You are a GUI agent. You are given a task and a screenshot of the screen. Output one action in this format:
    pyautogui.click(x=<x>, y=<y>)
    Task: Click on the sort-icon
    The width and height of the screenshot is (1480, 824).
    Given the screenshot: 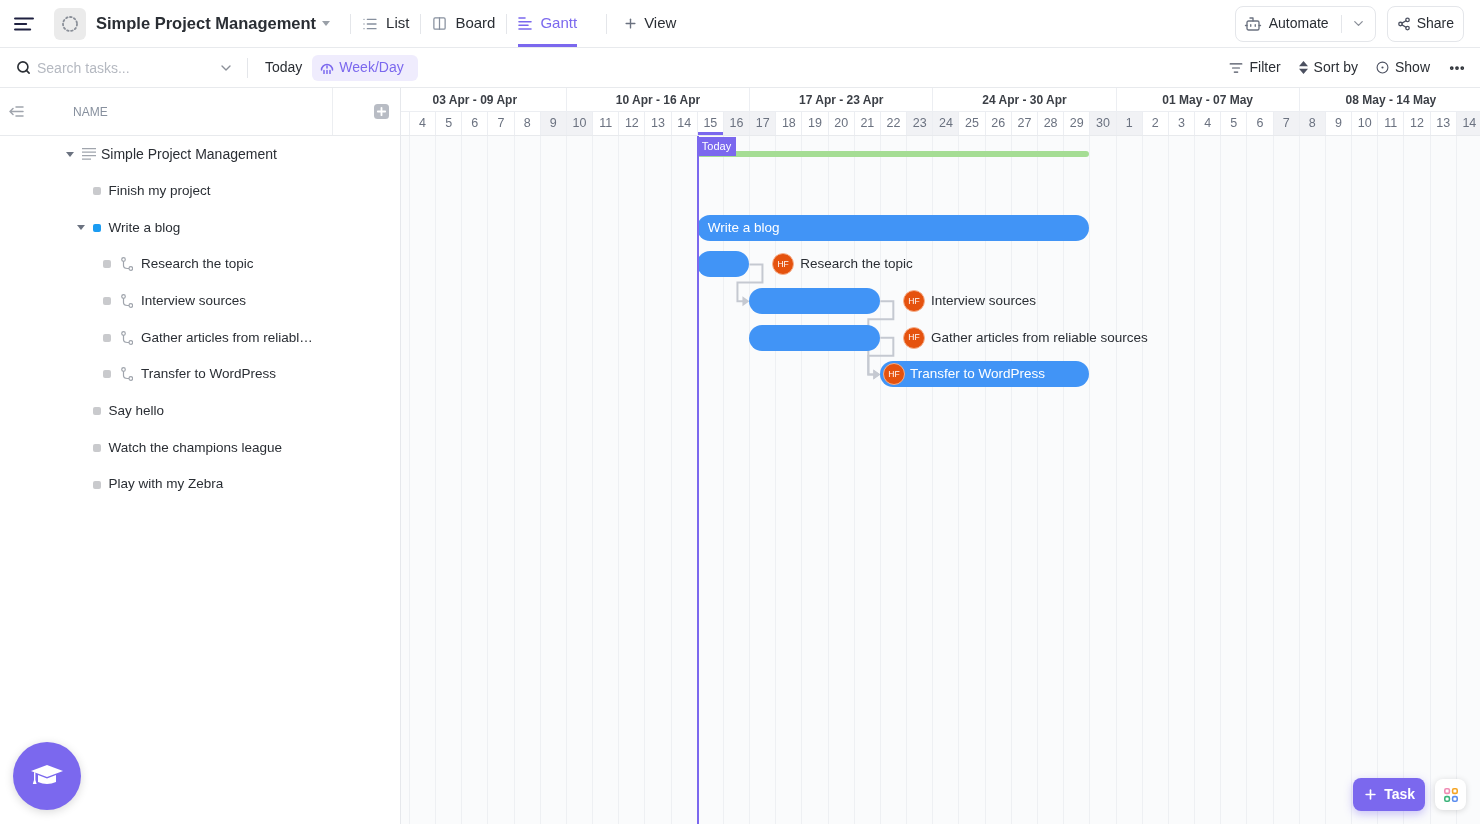 What is the action you would take?
    pyautogui.click(x=1303, y=67)
    